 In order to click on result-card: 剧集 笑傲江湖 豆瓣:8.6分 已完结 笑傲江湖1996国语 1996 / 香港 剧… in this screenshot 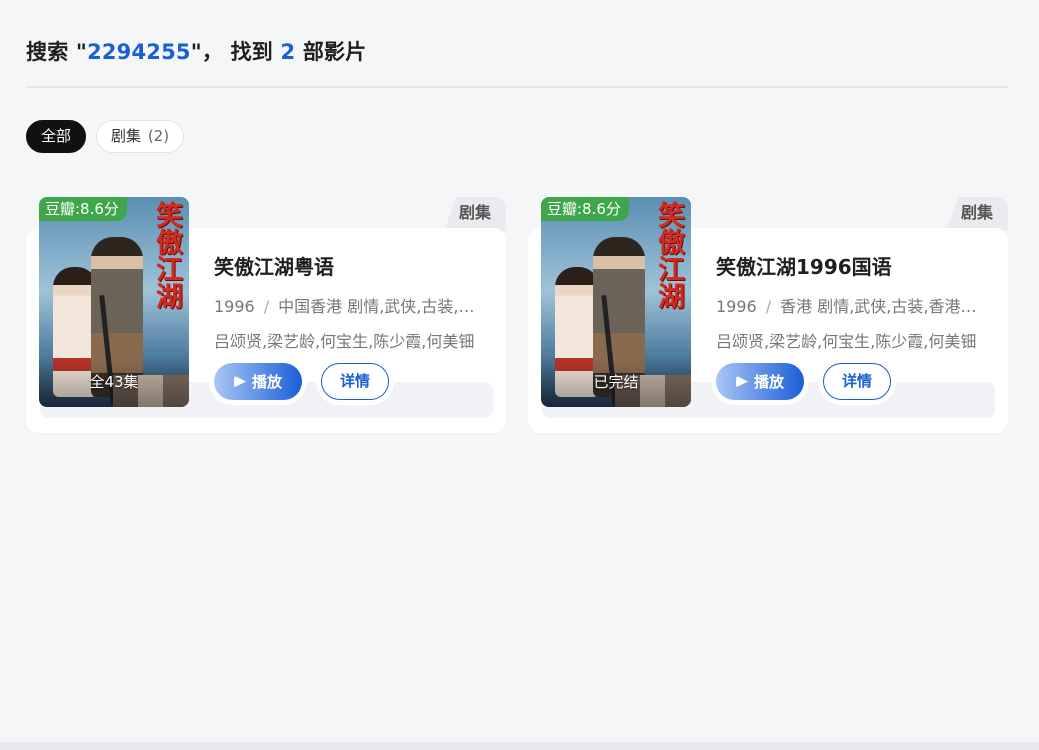, I will do `click(768, 315)`.